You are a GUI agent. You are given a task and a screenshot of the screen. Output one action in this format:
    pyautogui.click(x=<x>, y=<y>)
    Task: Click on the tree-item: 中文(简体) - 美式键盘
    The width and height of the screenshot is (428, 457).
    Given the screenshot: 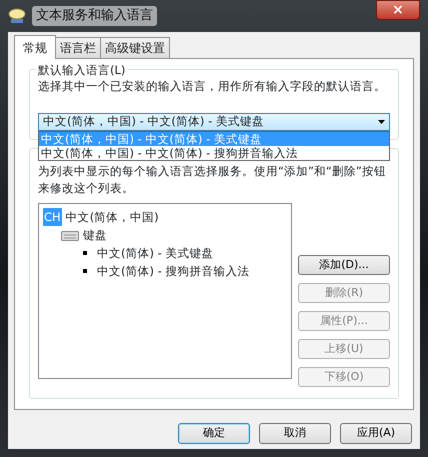 What is the action you would take?
    pyautogui.click(x=155, y=253)
    